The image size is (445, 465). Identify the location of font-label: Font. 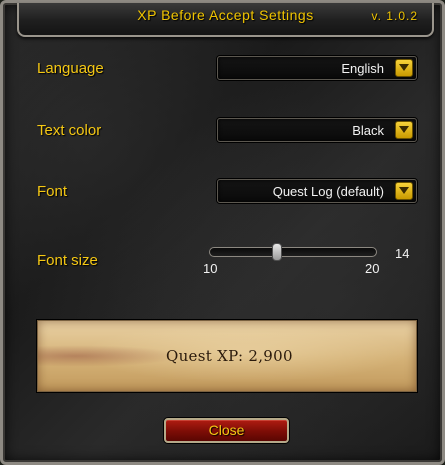
(52, 191).